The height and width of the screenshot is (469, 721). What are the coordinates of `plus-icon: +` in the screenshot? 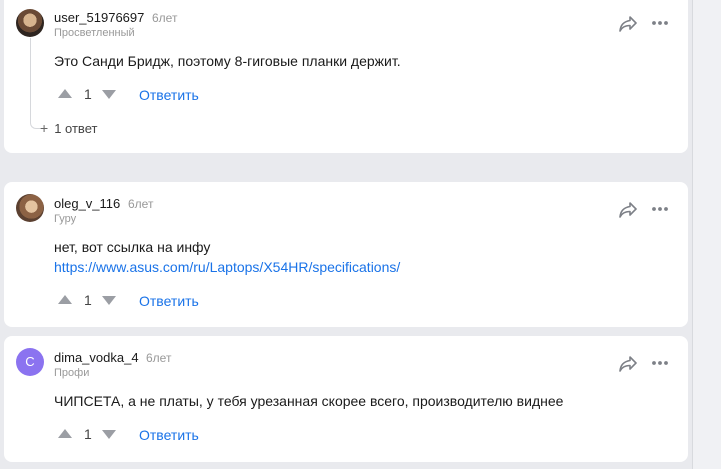 It's located at (44, 128).